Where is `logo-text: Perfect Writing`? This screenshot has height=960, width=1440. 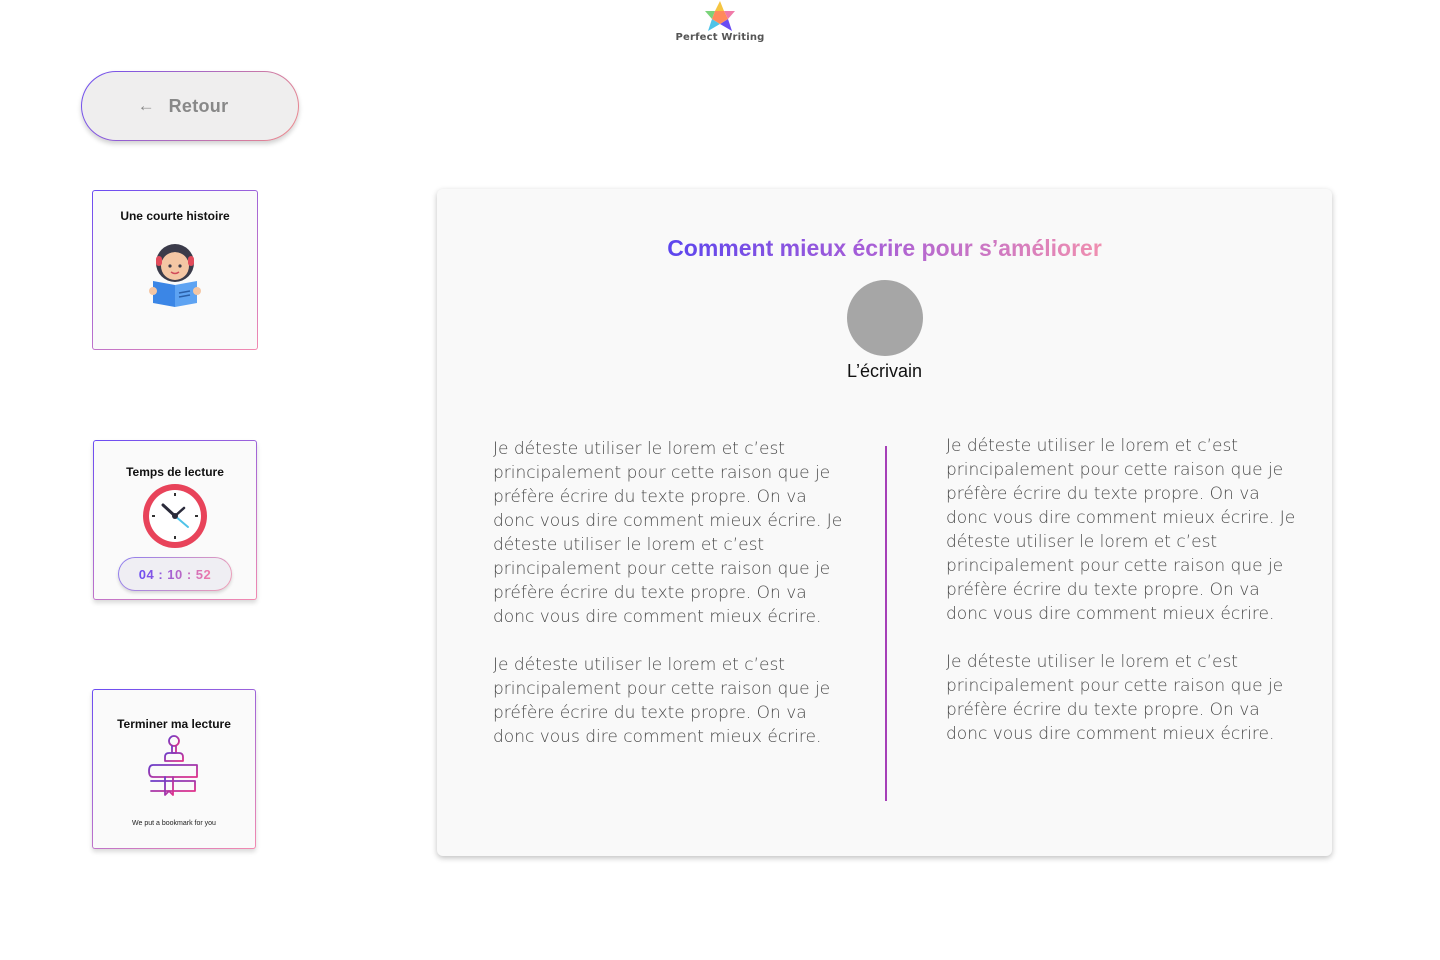
logo-text: Perfect Writing is located at coordinates (720, 37).